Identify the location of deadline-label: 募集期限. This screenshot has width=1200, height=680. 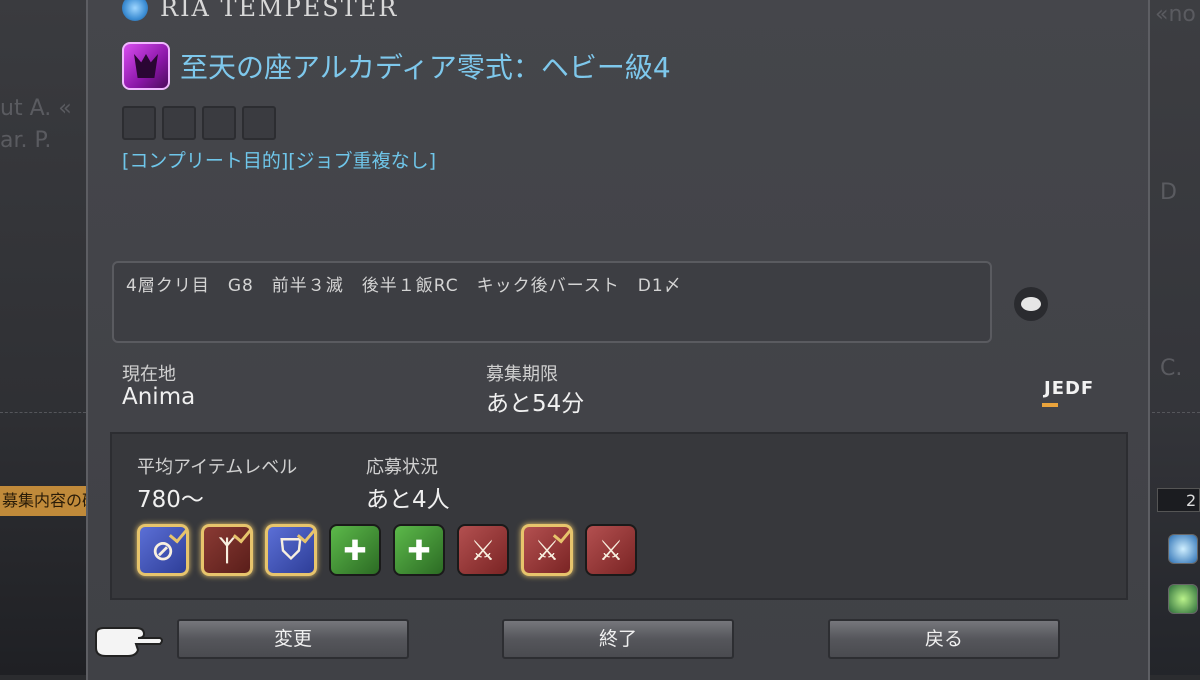
(522, 374).